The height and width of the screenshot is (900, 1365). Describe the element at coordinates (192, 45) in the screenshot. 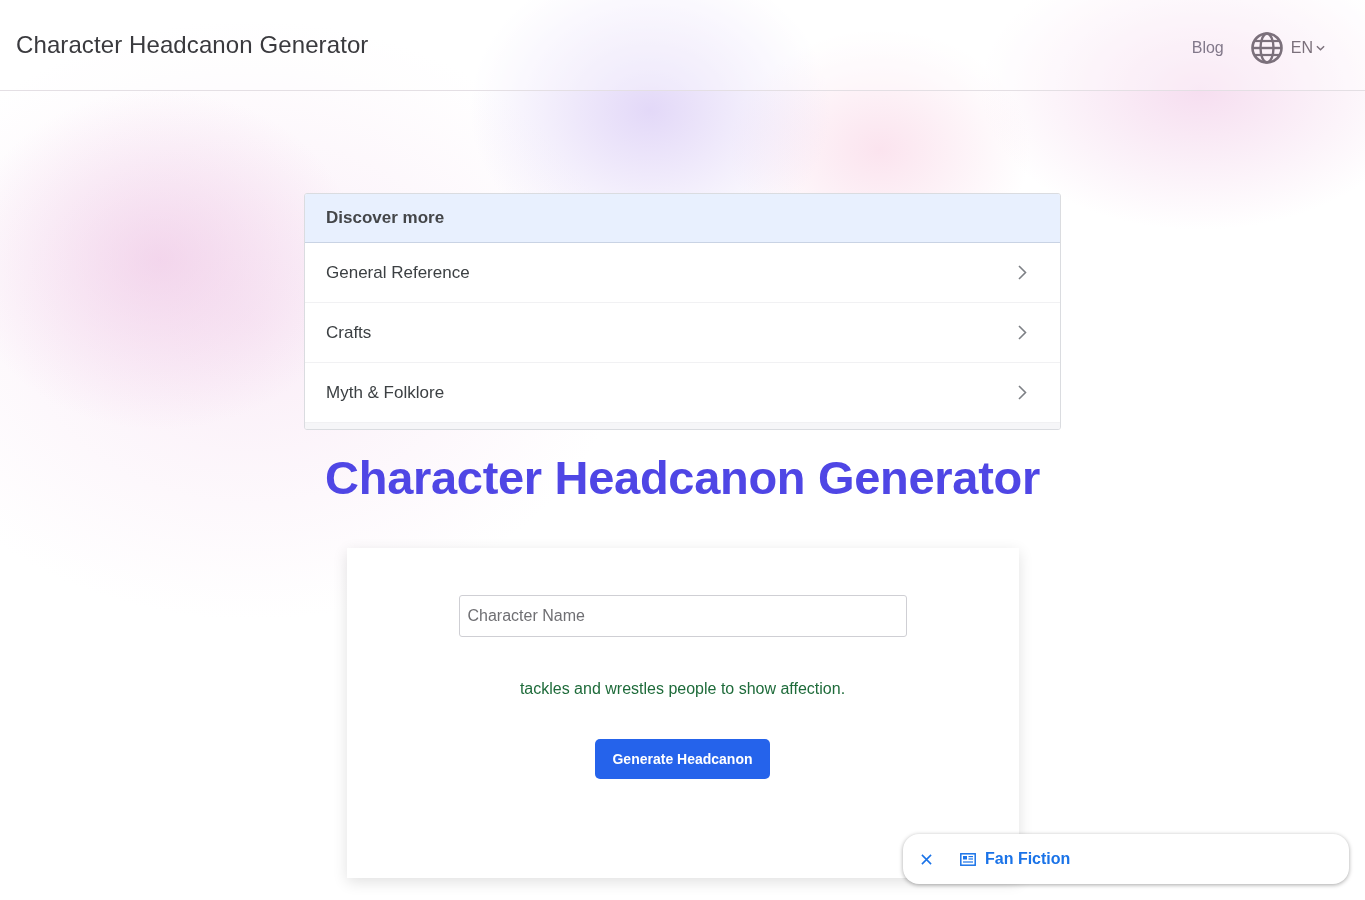

I see `site-title: Character Headcanon Generator` at that location.